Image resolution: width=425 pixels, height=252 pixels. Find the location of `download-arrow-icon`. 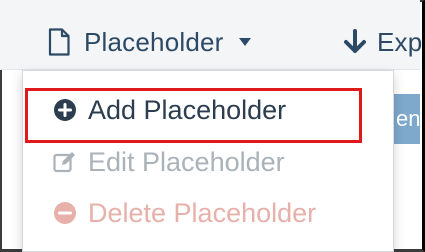

download-arrow-icon is located at coordinates (355, 41).